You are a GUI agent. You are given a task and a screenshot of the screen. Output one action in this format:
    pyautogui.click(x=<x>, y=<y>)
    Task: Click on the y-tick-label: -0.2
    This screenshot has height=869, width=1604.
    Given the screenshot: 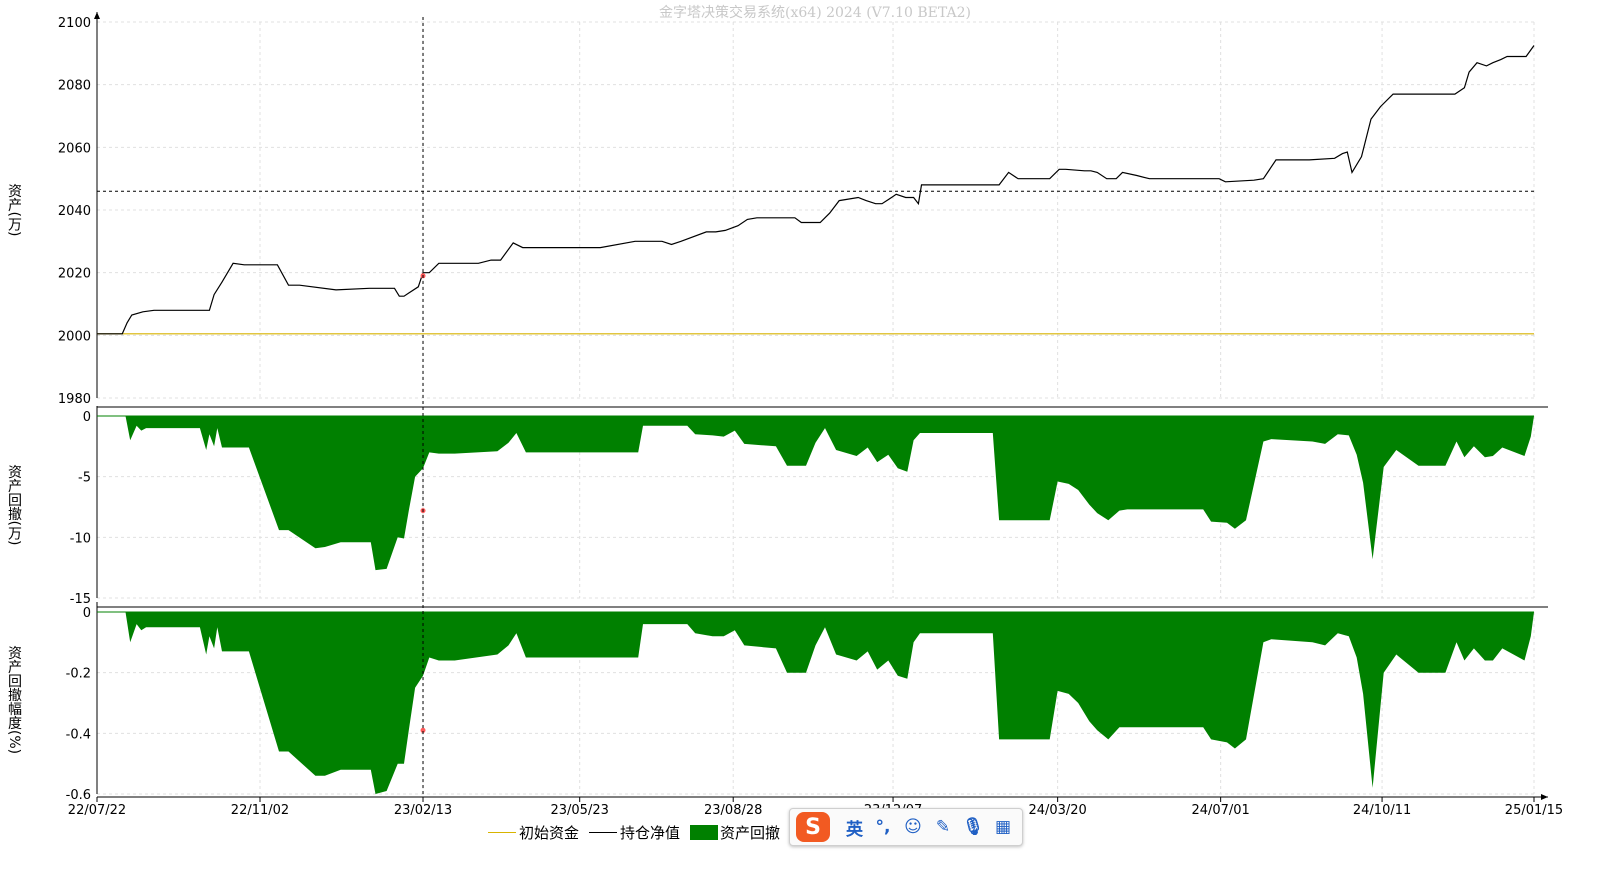 What is the action you would take?
    pyautogui.click(x=78, y=674)
    